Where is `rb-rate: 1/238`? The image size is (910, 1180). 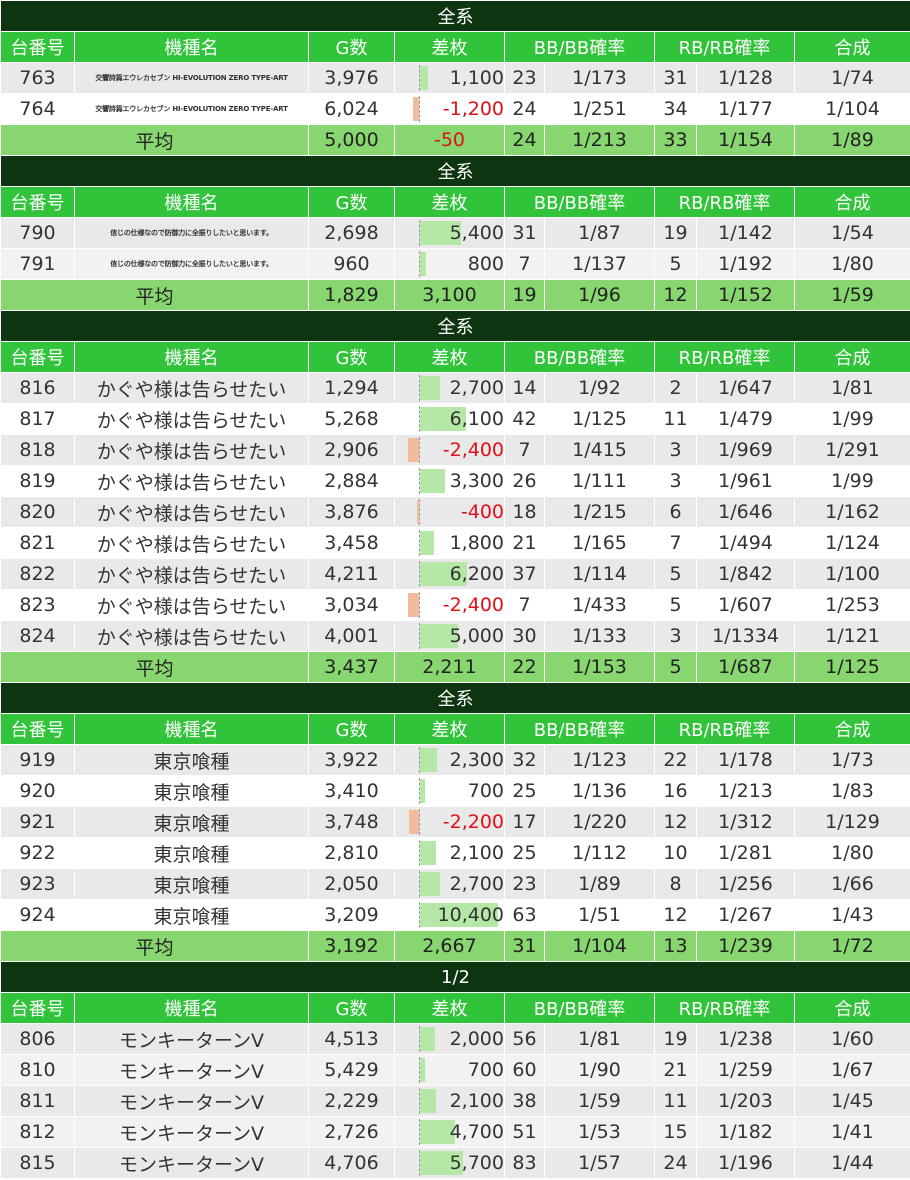
rb-rate: 1/238 is located at coordinates (745, 1039).